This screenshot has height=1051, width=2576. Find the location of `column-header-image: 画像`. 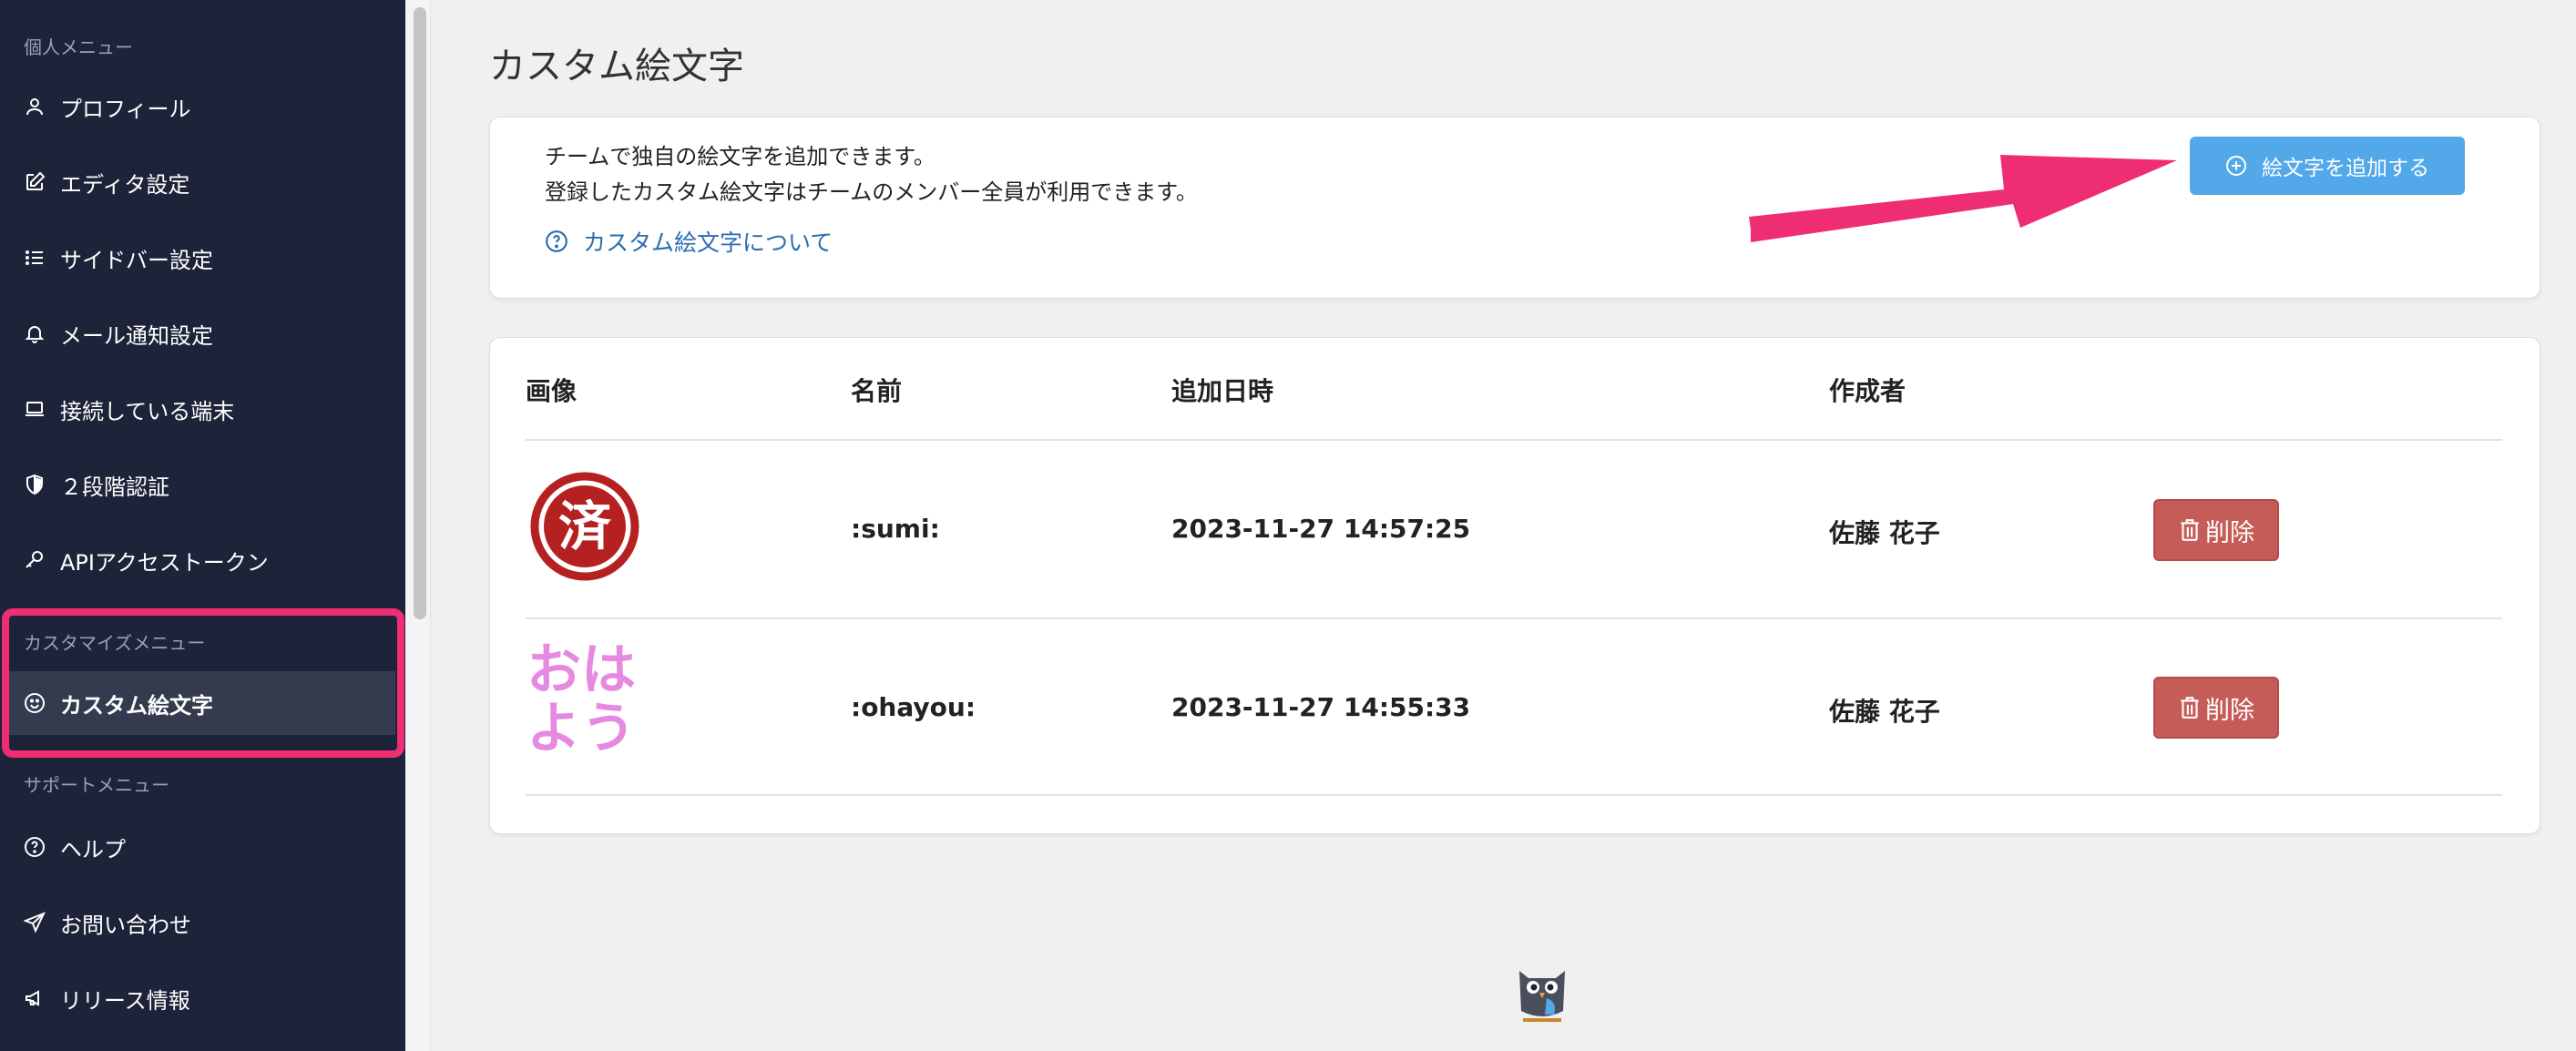

column-header-image: 画像 is located at coordinates (552, 391).